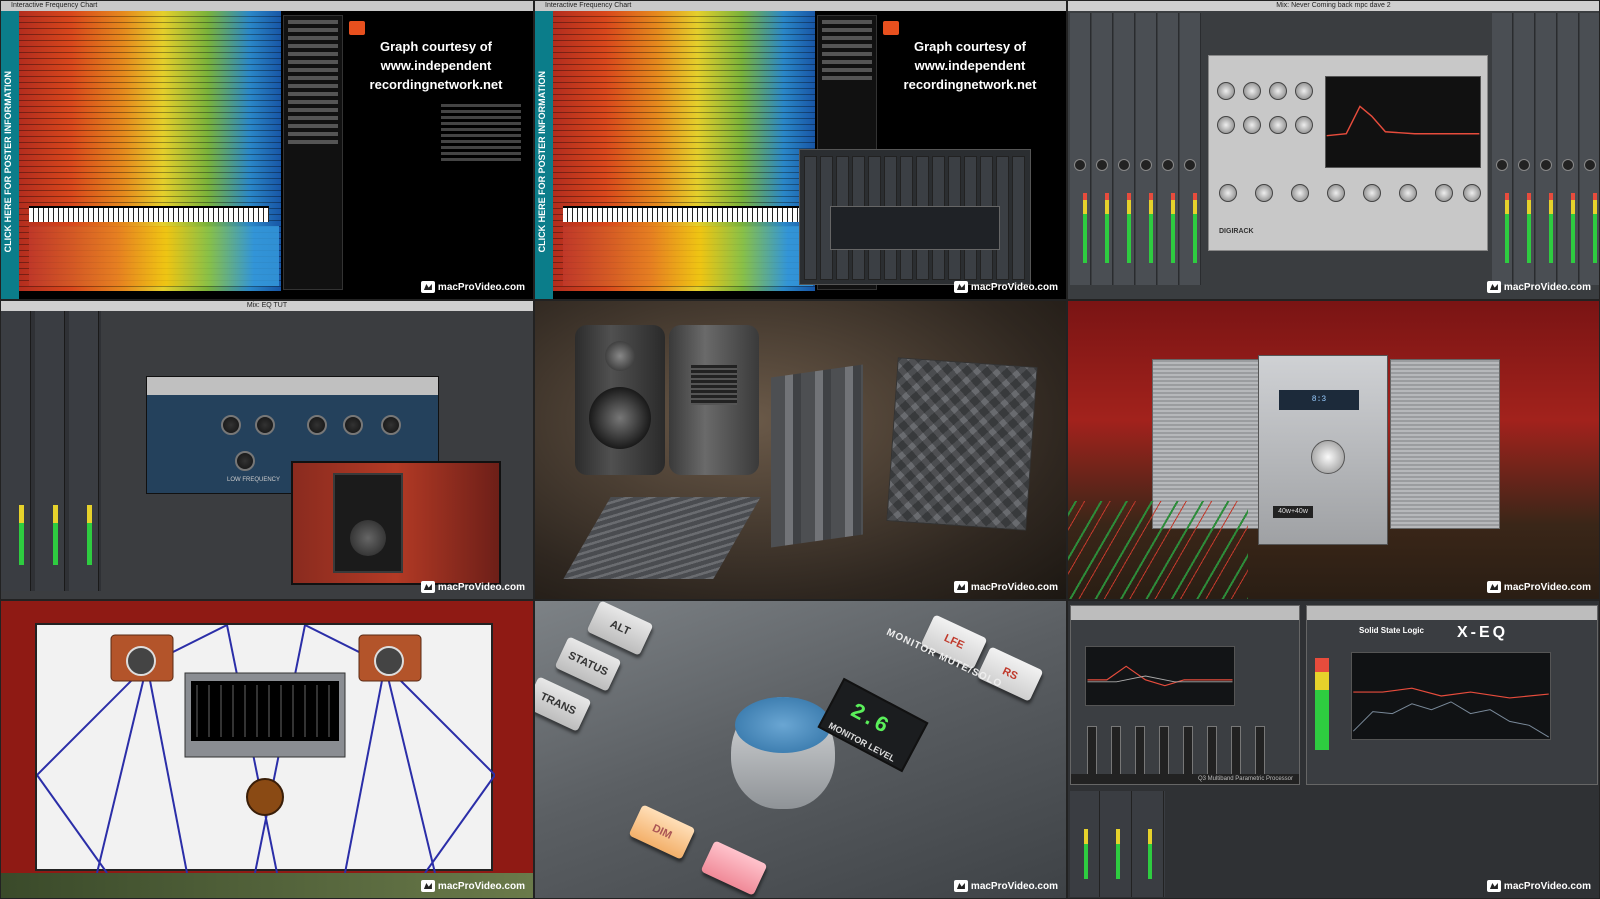  I want to click on brand-label: Solid State Logic, so click(1391, 630).